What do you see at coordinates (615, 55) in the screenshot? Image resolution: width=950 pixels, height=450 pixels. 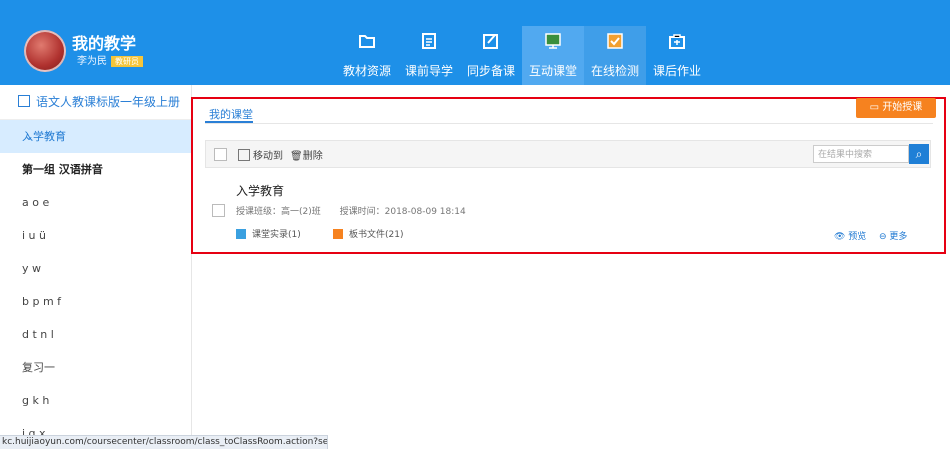 I see `nav-item-online-test: 在线检测` at bounding box center [615, 55].